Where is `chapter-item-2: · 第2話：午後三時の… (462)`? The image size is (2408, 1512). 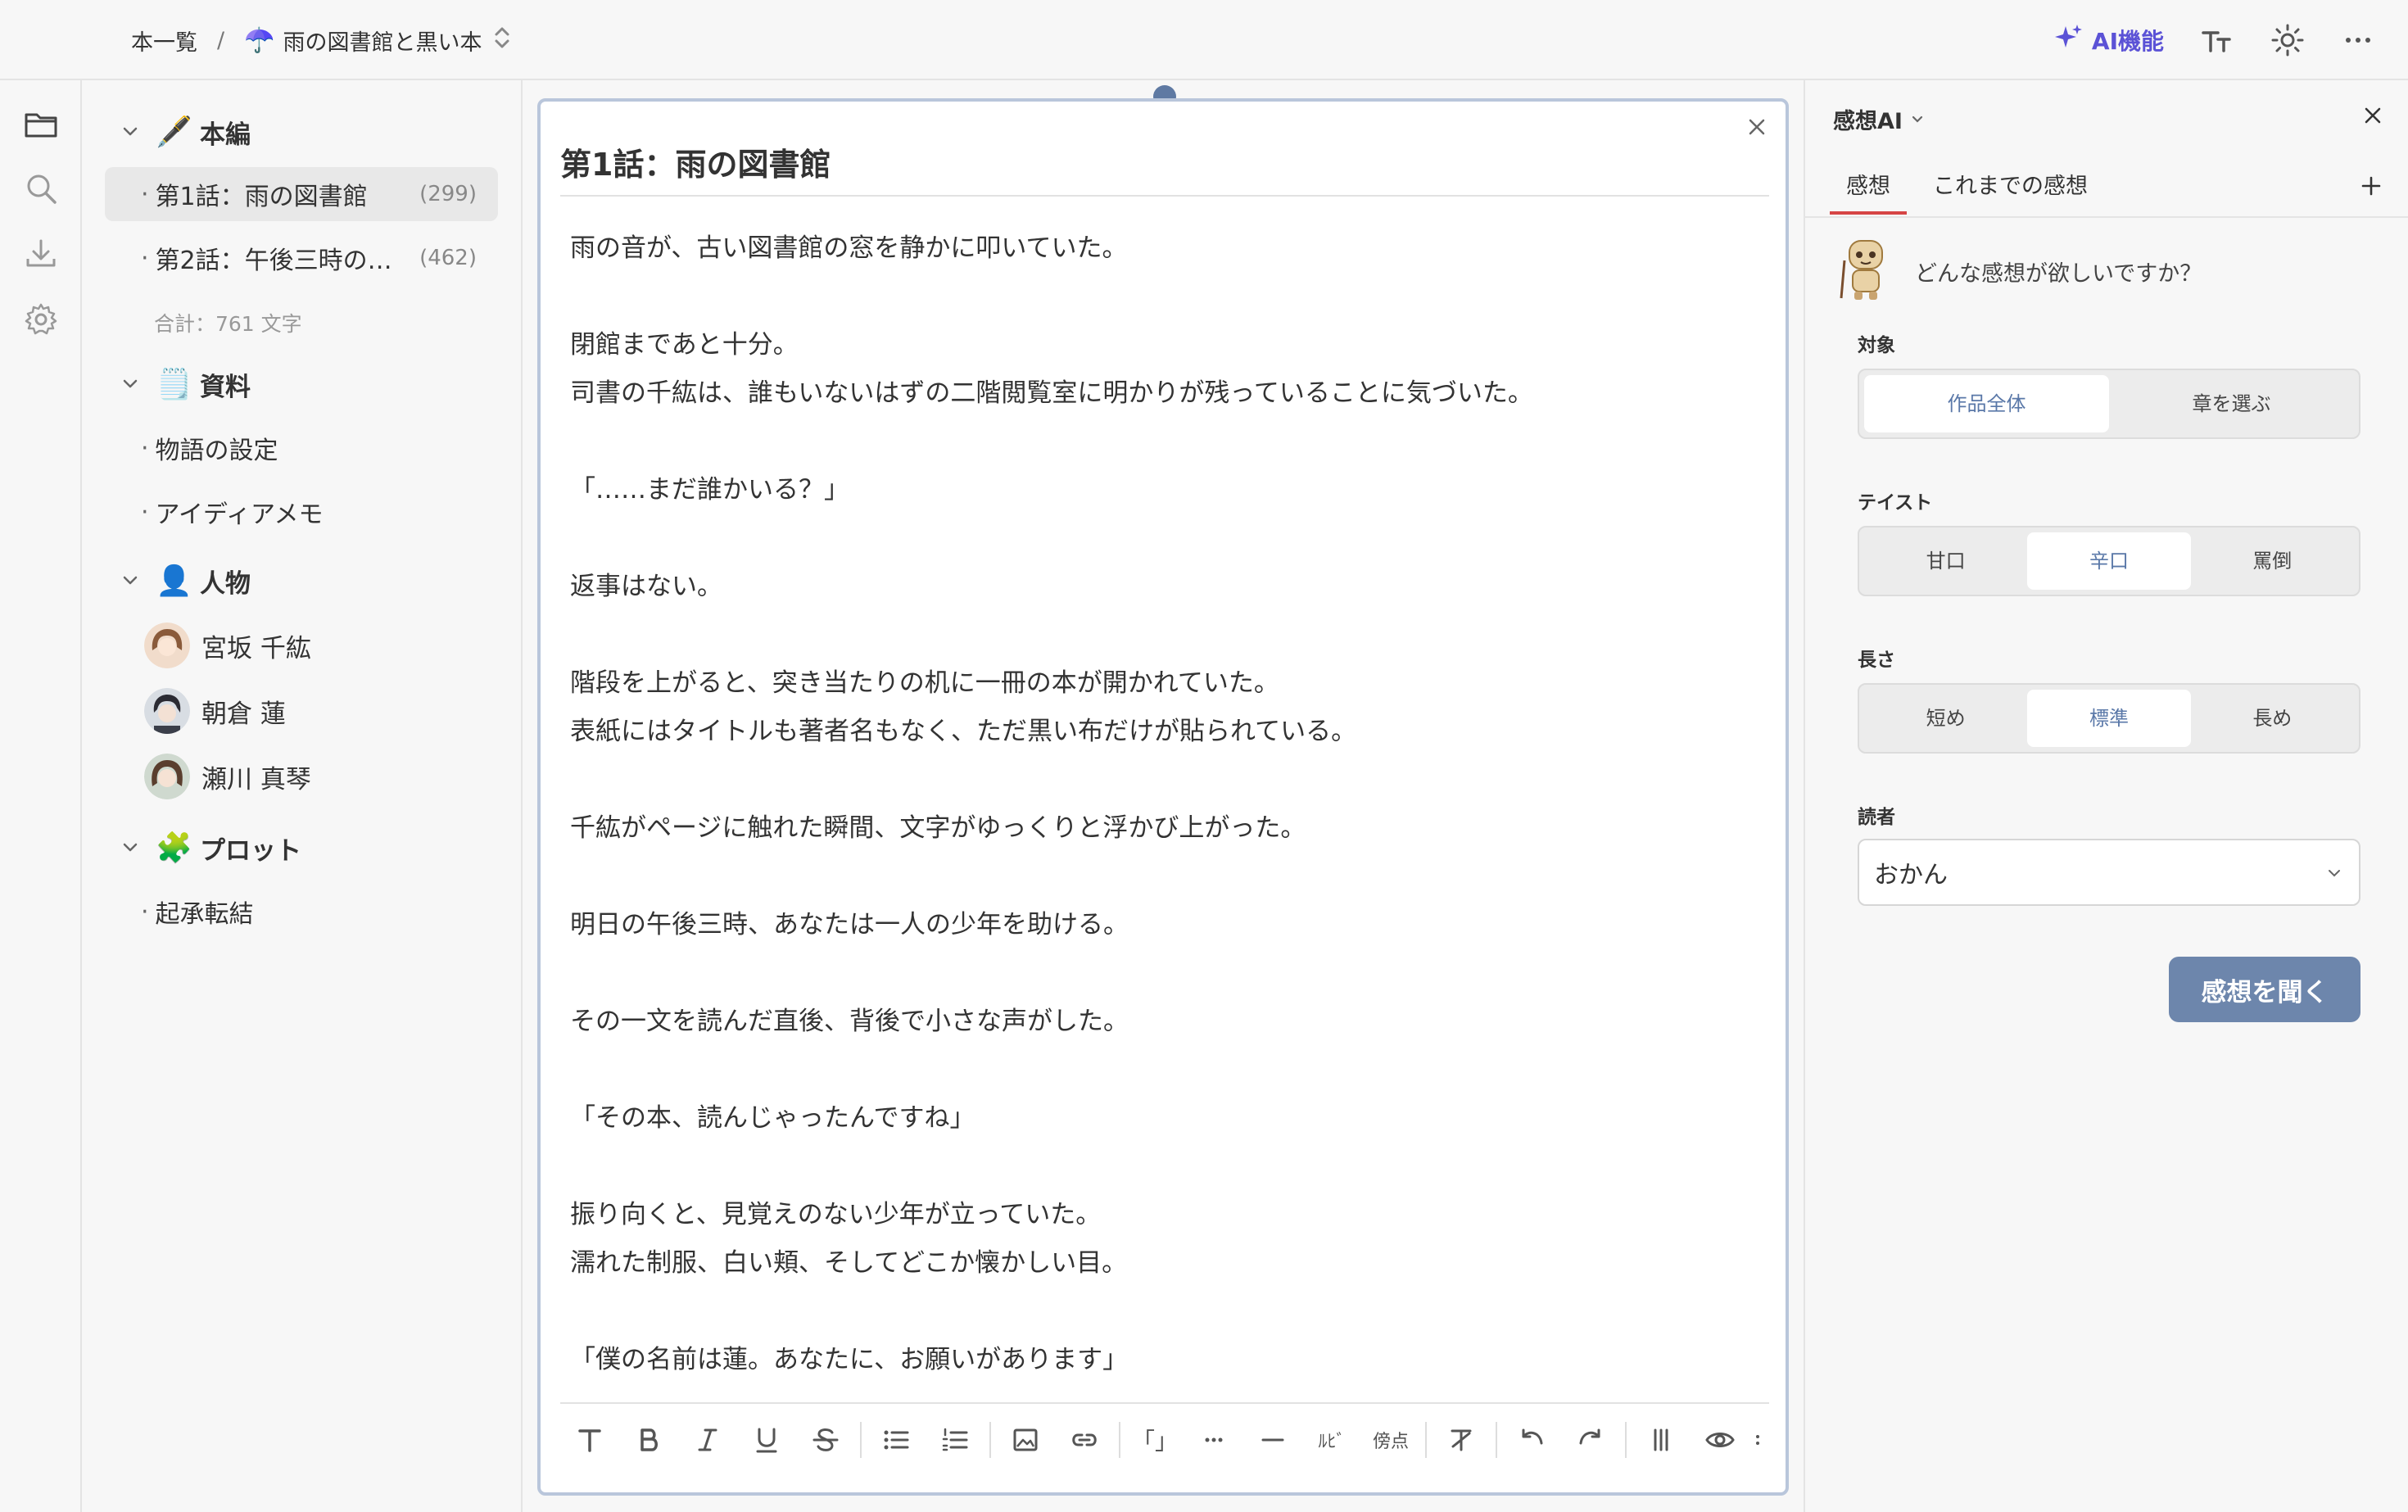
chapter-item-2: · 第2話：午後三時の… (462) is located at coordinates (301, 258).